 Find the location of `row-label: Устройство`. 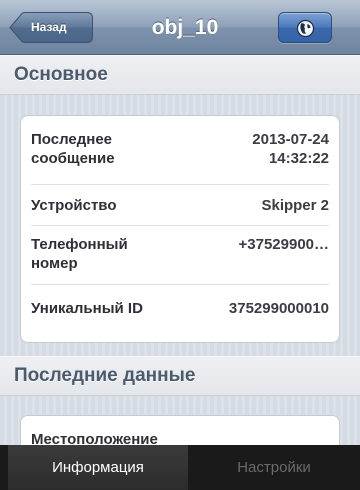

row-label: Устройство is located at coordinates (74, 205).